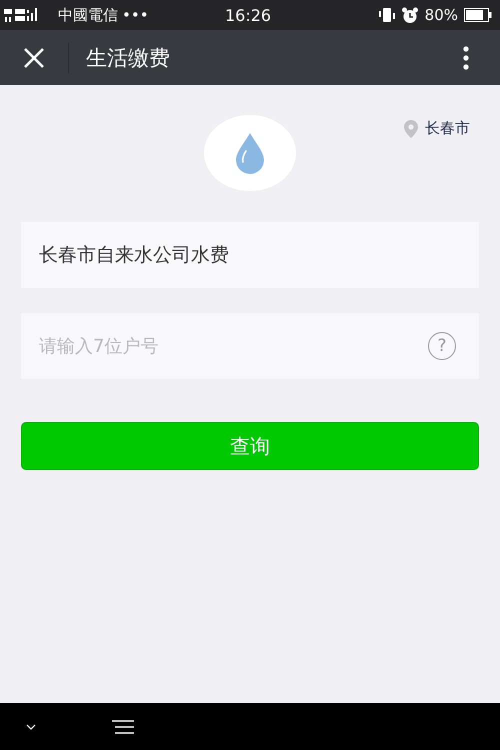 Image resolution: width=500 pixels, height=750 pixels. What do you see at coordinates (88, 15) in the screenshot?
I see `carrier-name: 中國電信` at bounding box center [88, 15].